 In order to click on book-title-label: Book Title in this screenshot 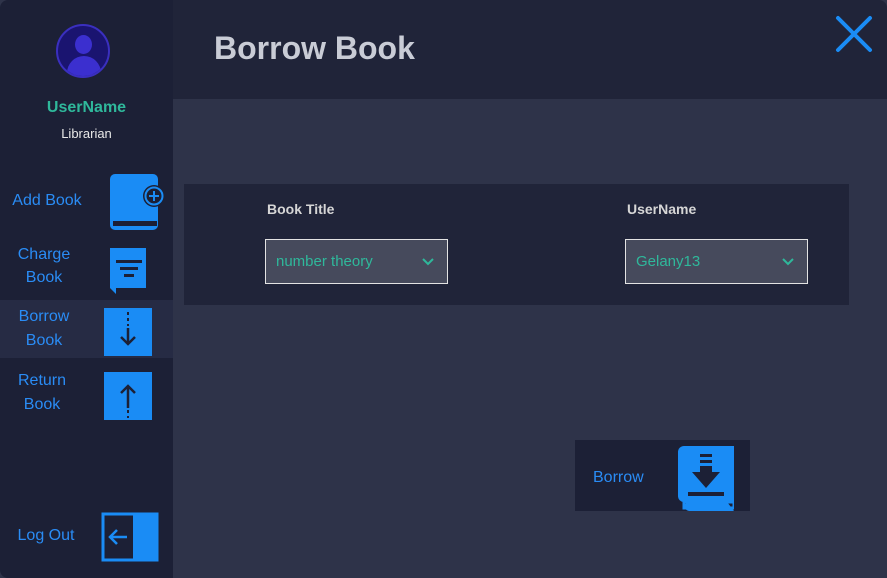, I will do `click(301, 209)`.